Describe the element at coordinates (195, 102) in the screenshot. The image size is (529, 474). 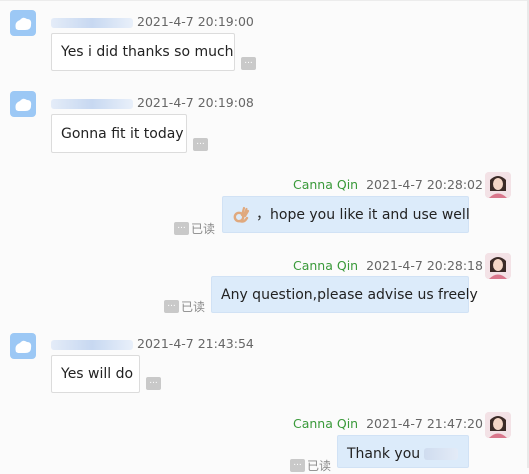
I see `message-time: 2021-4-7 20:19:08` at that location.